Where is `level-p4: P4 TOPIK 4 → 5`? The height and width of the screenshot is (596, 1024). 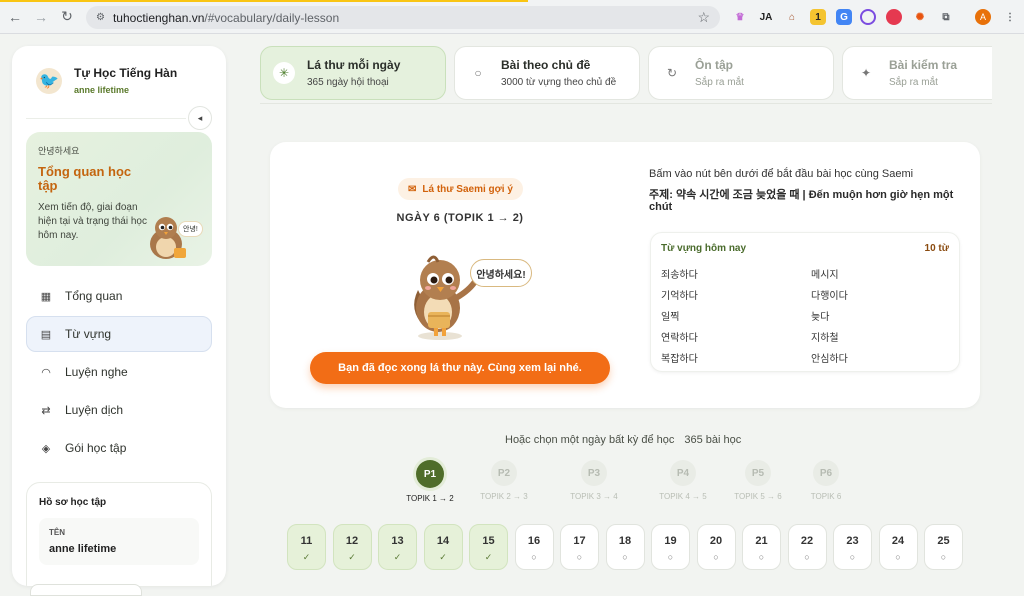
level-p4: P4 TOPIK 4 → 5 is located at coordinates (683, 480).